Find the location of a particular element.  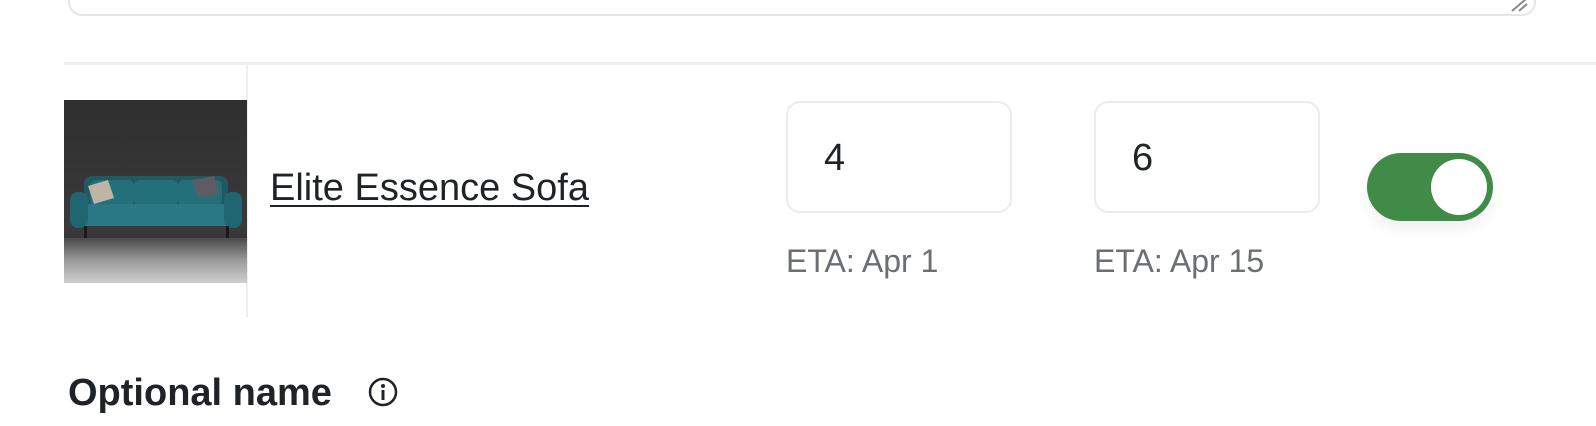

sofa-image is located at coordinates (155, 191).